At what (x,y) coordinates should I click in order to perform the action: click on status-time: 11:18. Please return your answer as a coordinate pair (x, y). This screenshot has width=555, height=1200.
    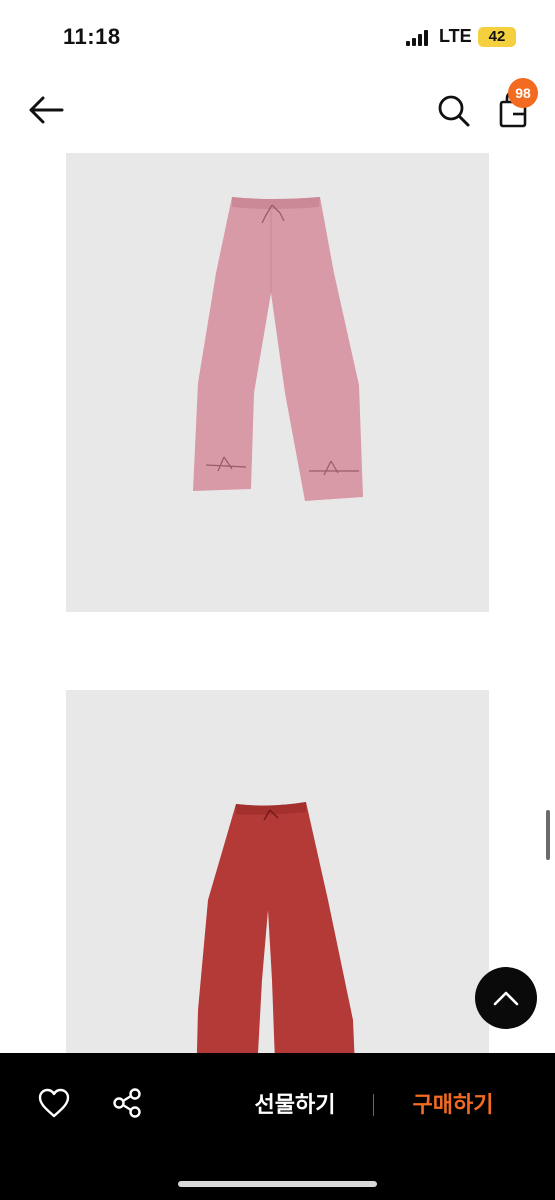
    Looking at the image, I should click on (92, 36).